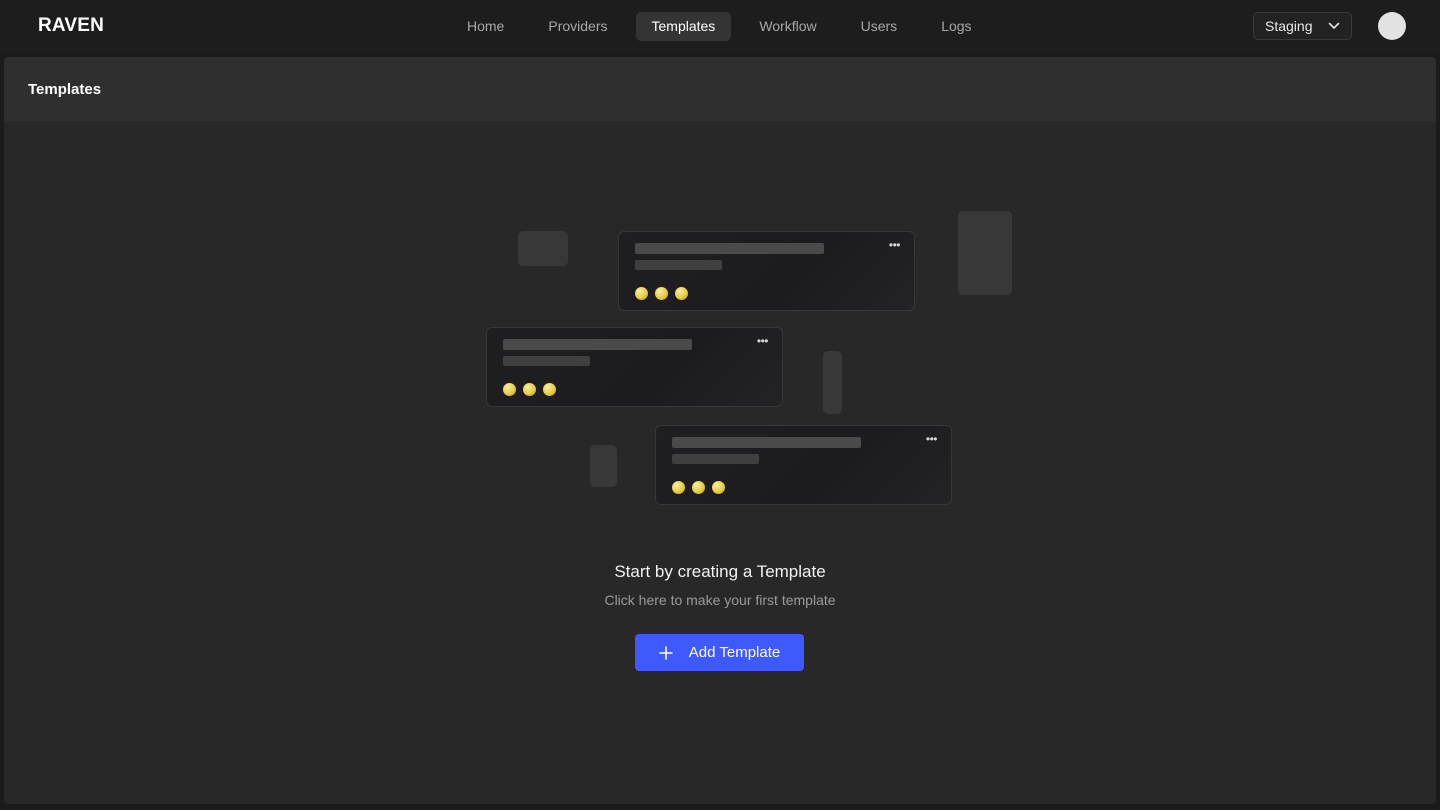  I want to click on empty-state-subtitle: Click here to make your first template, so click(720, 600).